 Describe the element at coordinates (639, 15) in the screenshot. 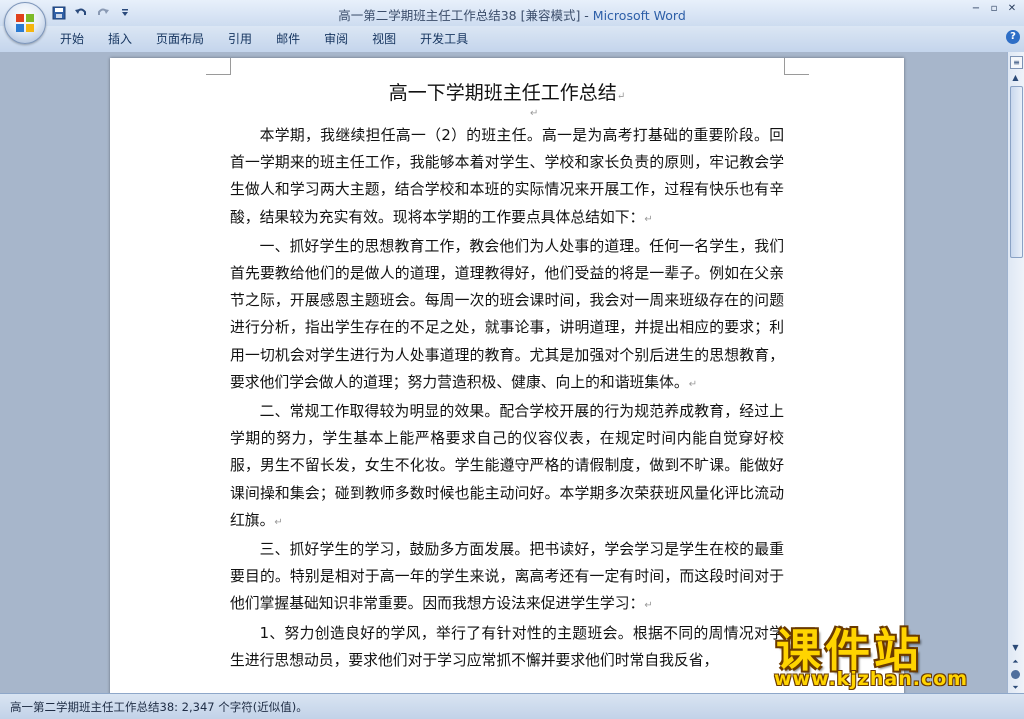

I see `app-name: Microsoft Word` at that location.